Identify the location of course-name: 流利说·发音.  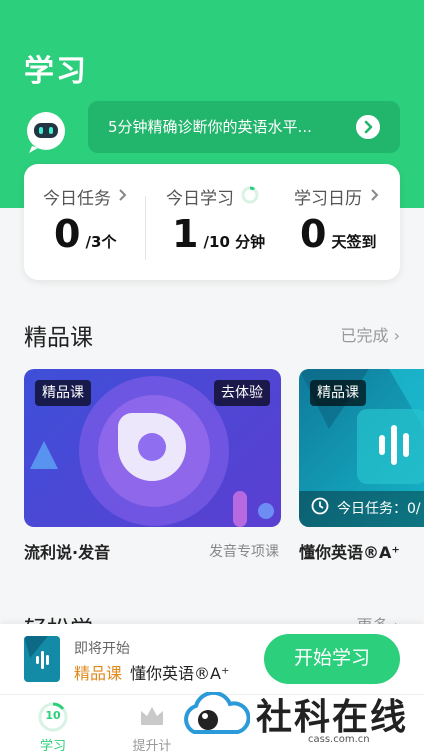
(67, 551).